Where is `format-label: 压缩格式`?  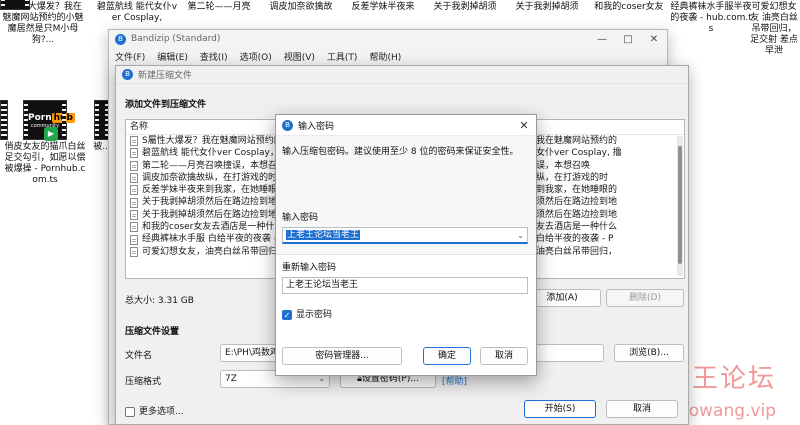
format-label: 压缩格式 is located at coordinates (143, 382).